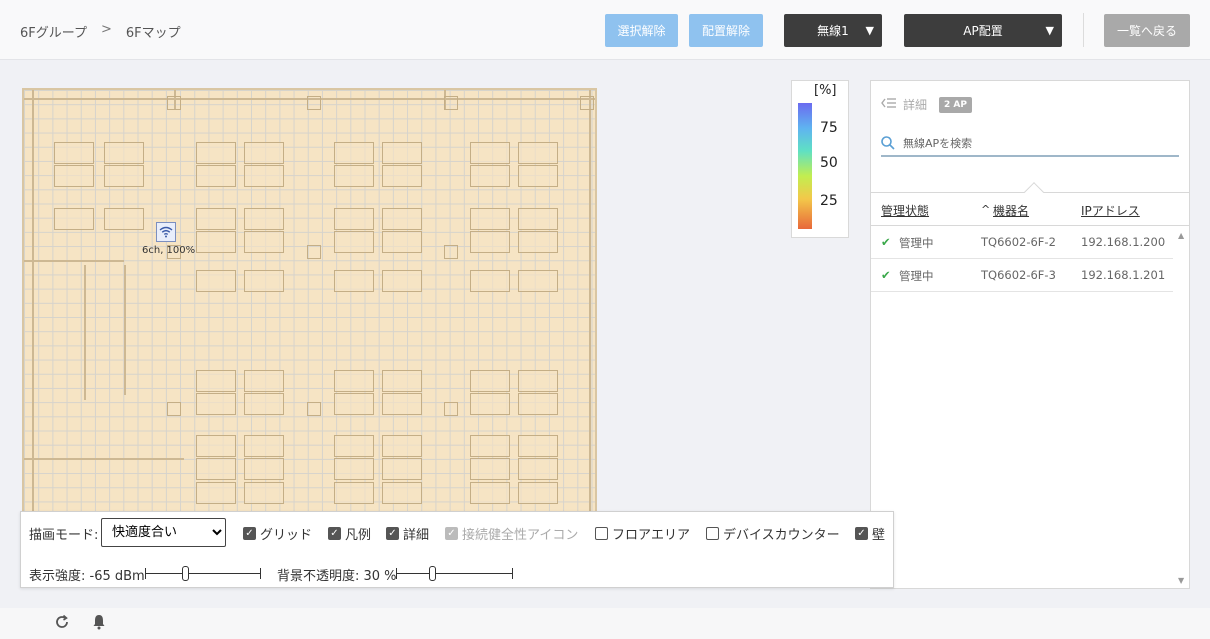  I want to click on column-name: 機器名, so click(1011, 210).